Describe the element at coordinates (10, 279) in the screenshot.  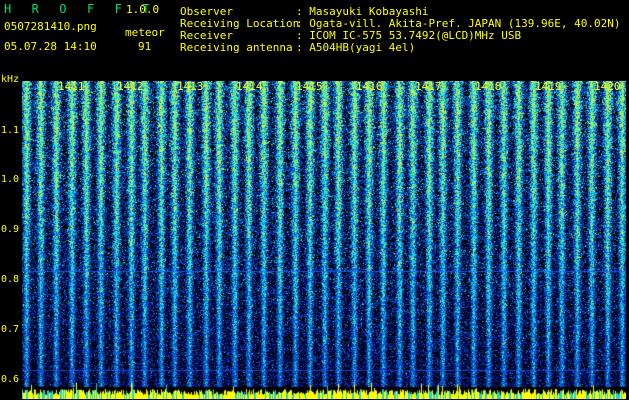
I see `y-tick-label: 0.8` at that location.